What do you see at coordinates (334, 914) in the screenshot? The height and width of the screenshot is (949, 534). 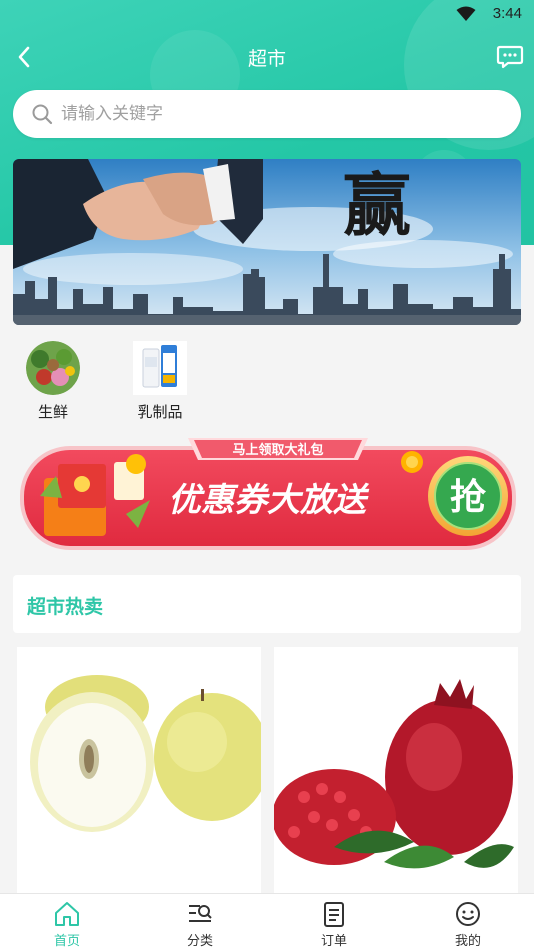 I see `order-icon` at bounding box center [334, 914].